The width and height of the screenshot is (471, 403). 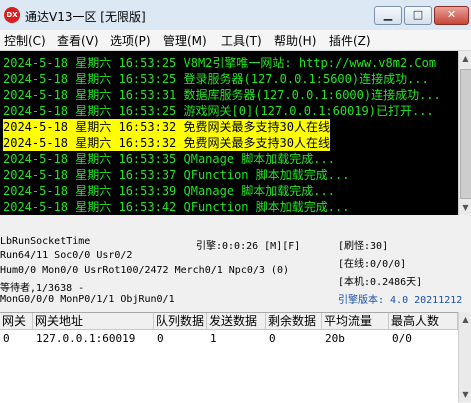 I want to click on column-header: 网关, so click(x=16, y=321).